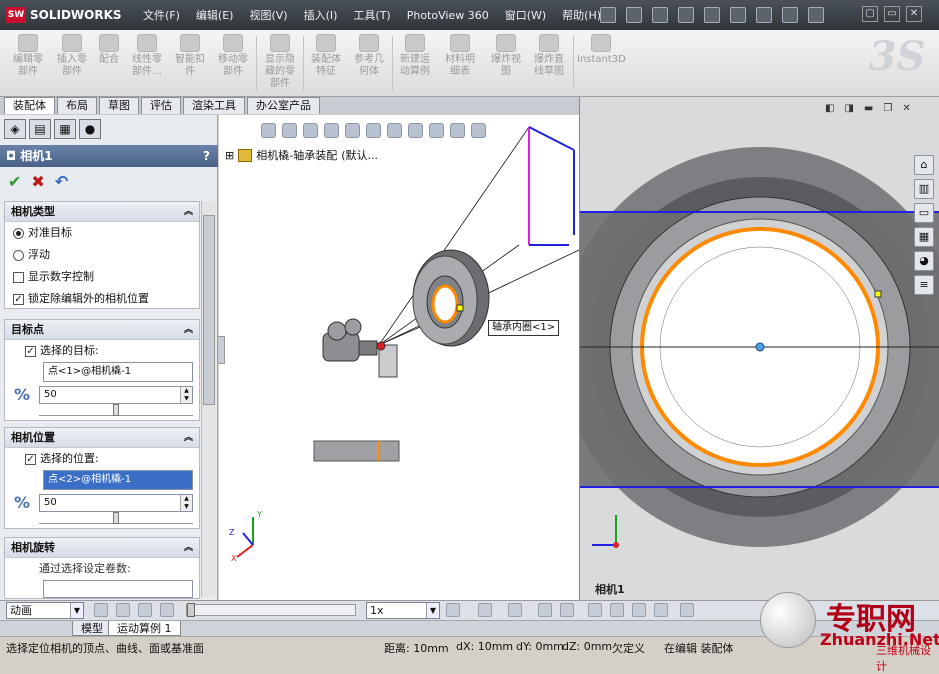 This screenshot has width=939, height=674. I want to click on property-manager-icon: ▤, so click(40, 129).